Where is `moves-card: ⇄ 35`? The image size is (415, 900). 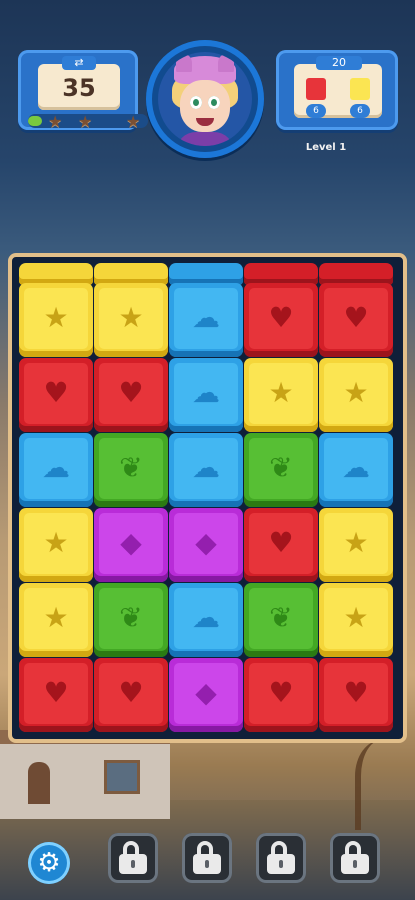
moves-card: ⇄ 35 is located at coordinates (79, 83).